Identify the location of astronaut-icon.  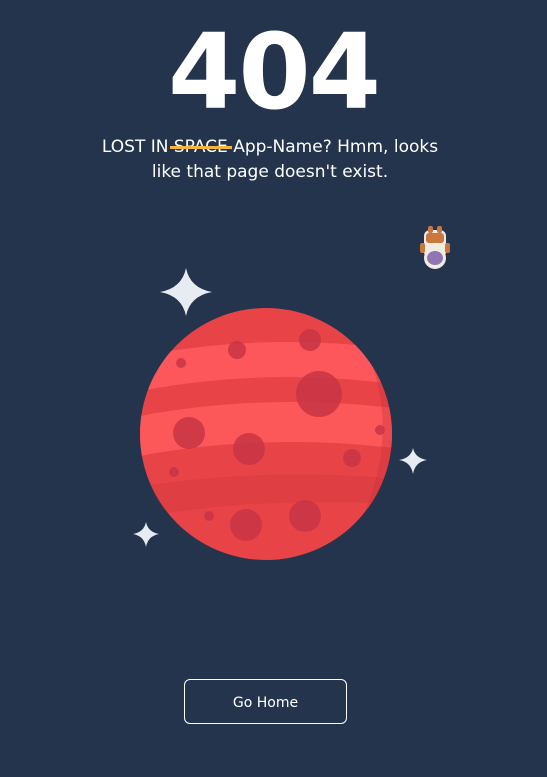
(435, 247).